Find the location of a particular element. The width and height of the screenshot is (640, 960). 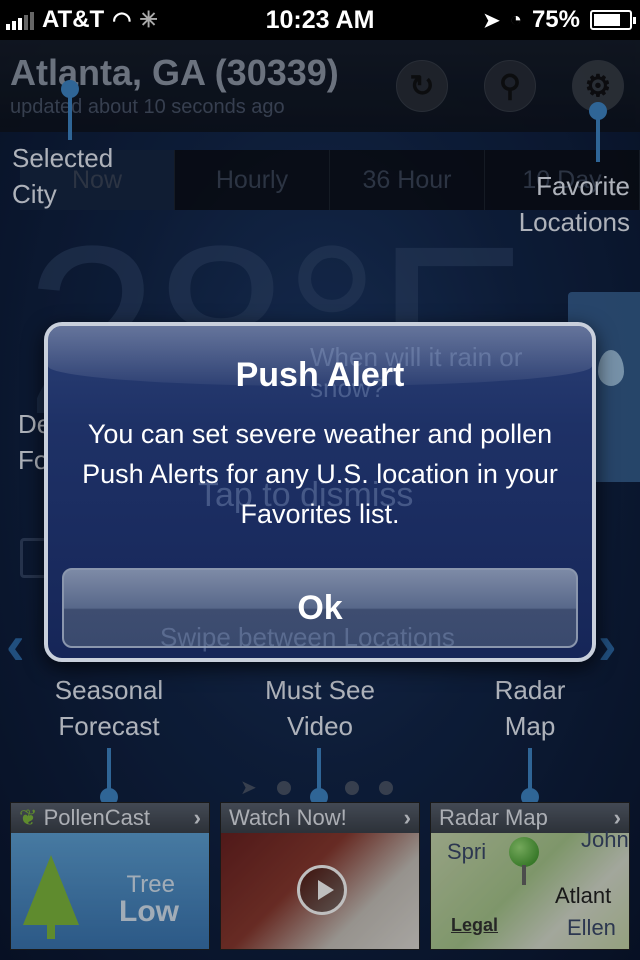

battery-percent: 75% is located at coordinates (555, 19).